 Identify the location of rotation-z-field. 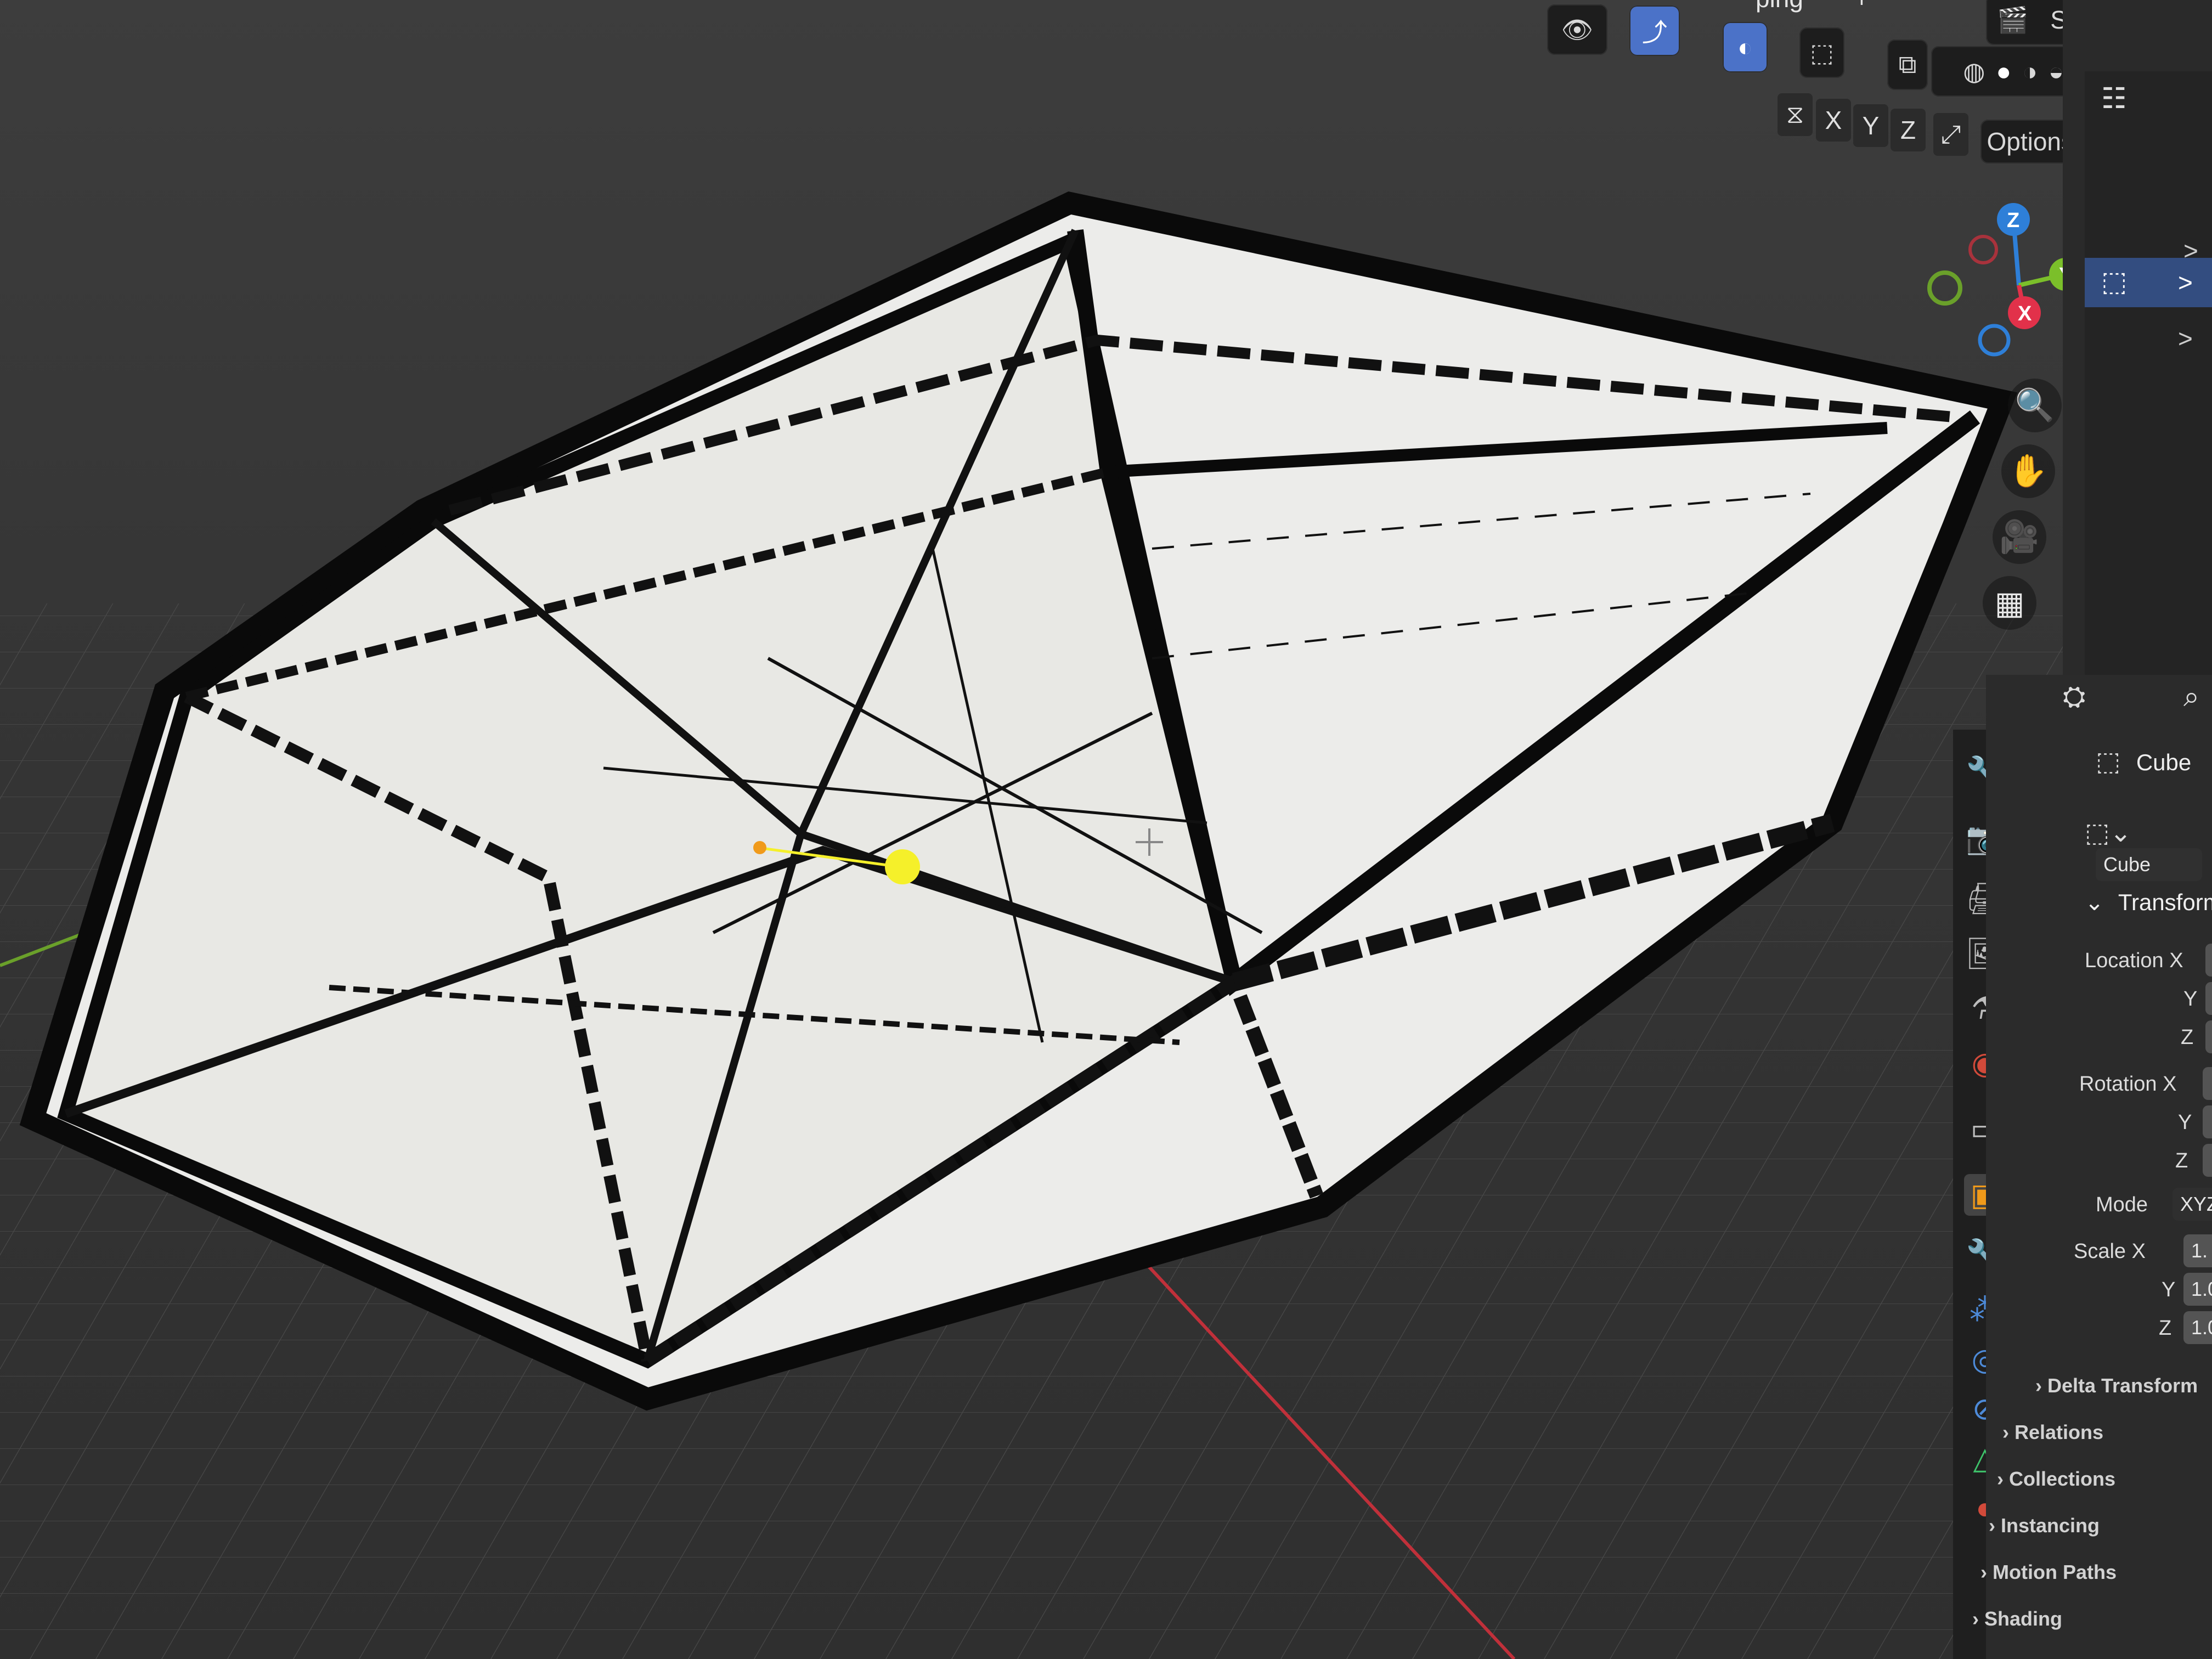
(2207, 1160).